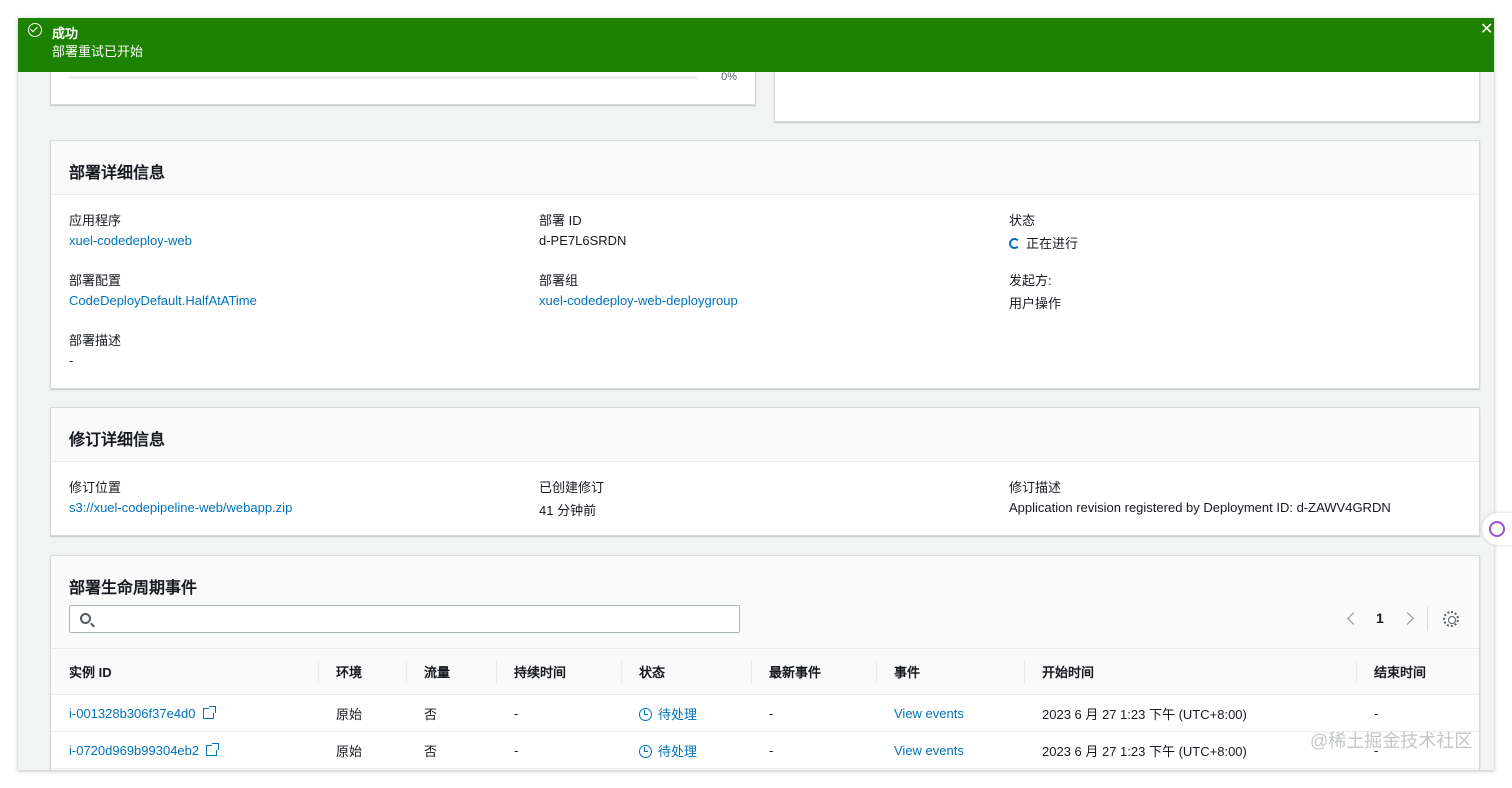 This screenshot has height=788, width=1512. I want to click on search-box, so click(404, 619).